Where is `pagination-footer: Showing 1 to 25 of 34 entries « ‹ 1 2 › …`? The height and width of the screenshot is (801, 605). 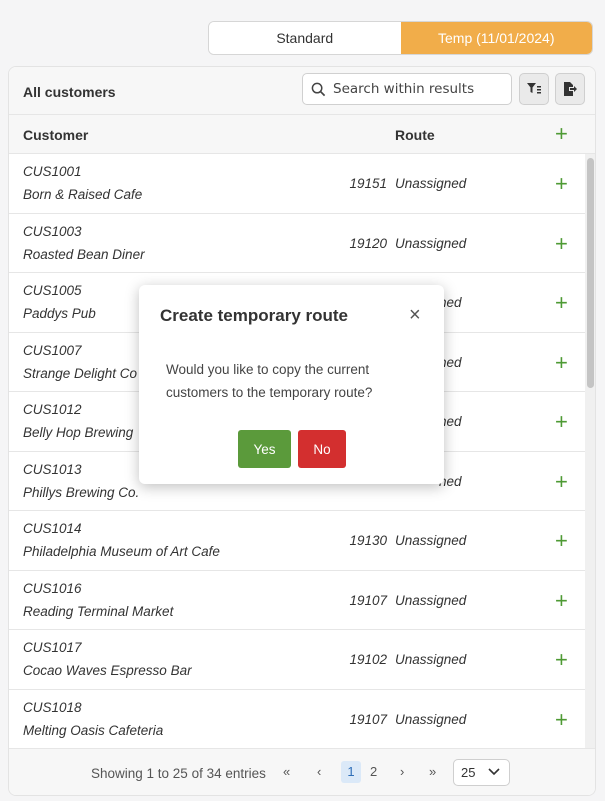
pagination-footer: Showing 1 to 25 of 34 entries « ‹ 1 2 › … is located at coordinates (302, 771).